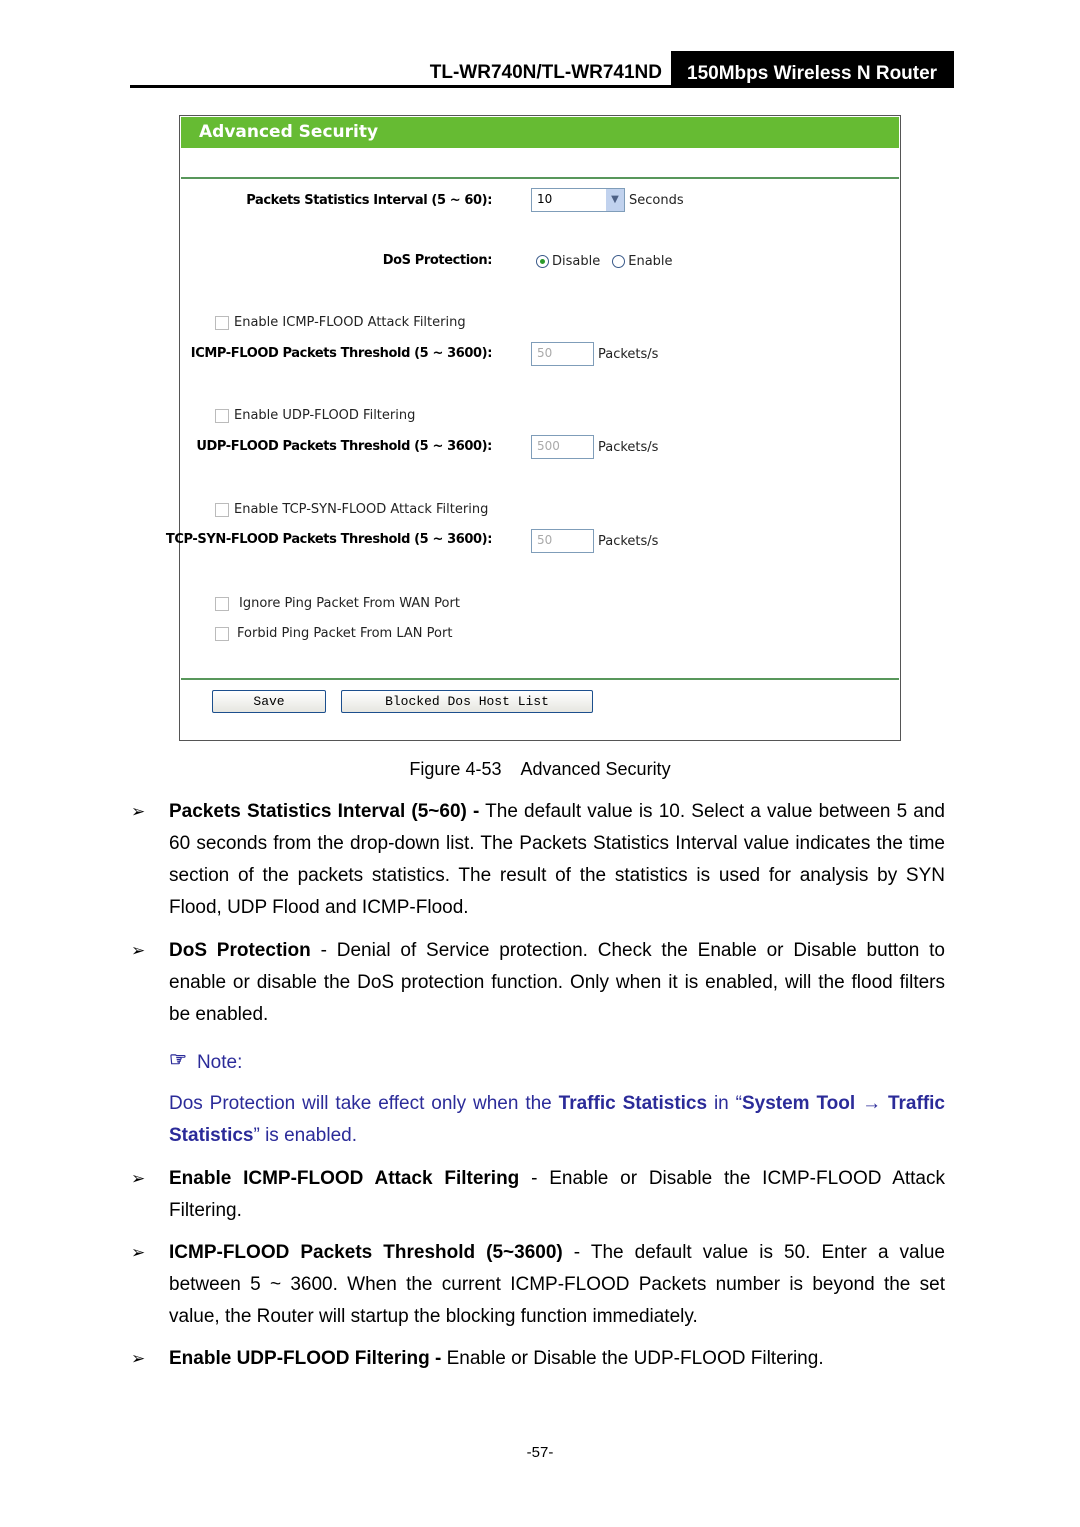 This screenshot has height=1527, width=1080. I want to click on interval-label: Packets Statistics Interval (5 ~ 60):, so click(369, 200).